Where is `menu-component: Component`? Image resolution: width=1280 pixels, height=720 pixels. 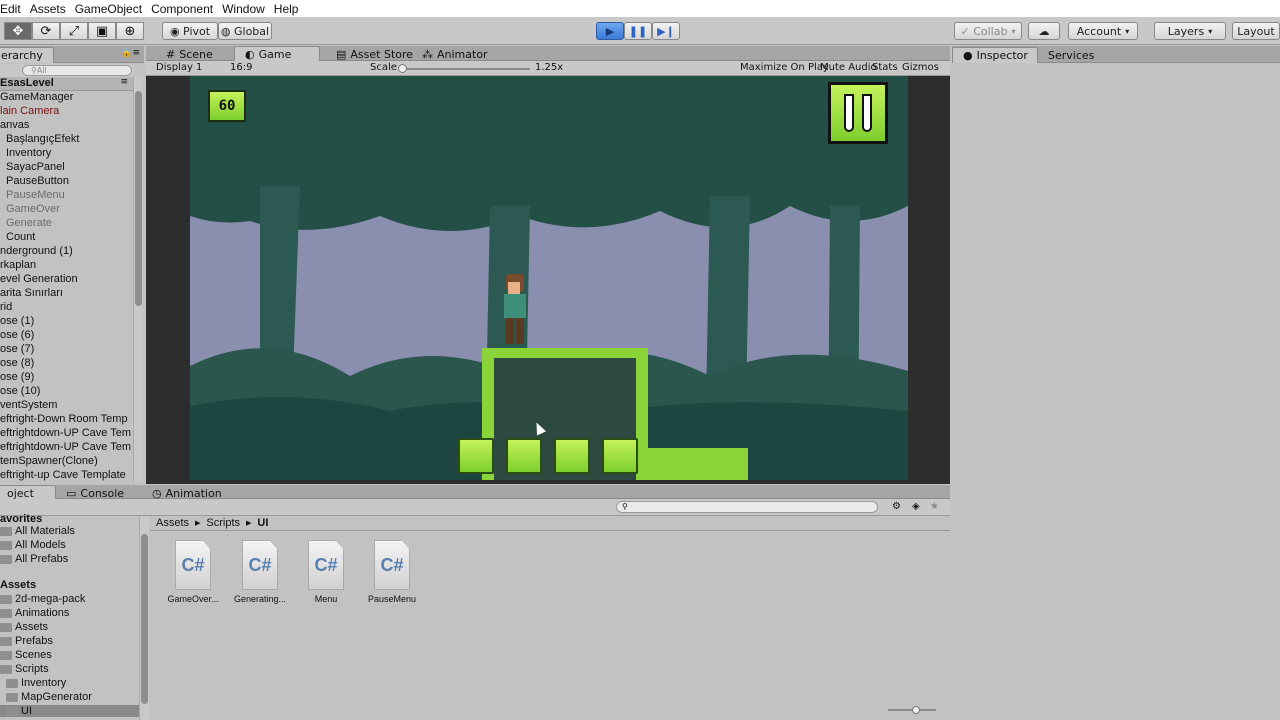
menu-component: Component is located at coordinates (182, 9).